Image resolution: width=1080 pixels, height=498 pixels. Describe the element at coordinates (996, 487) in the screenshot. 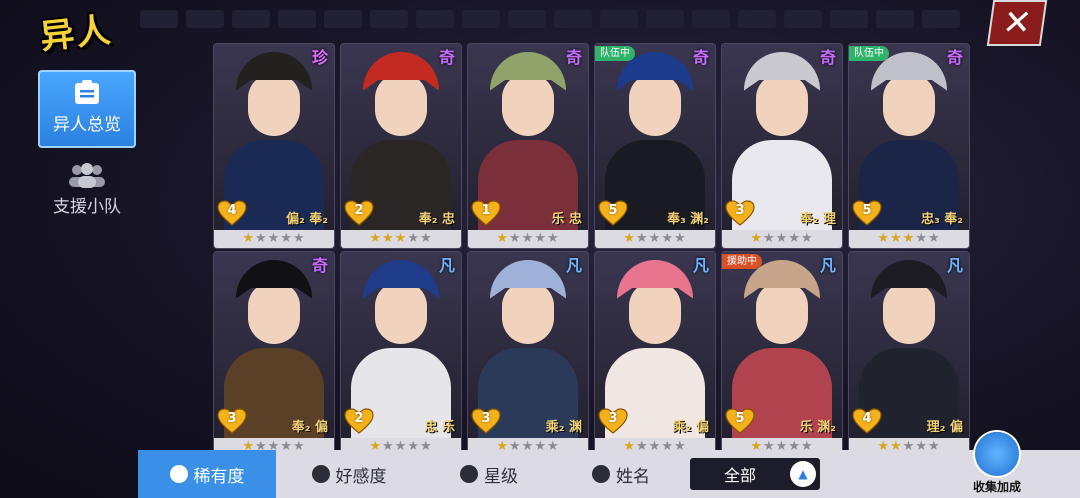

I see `collection-bonus-label: 收集加成` at that location.